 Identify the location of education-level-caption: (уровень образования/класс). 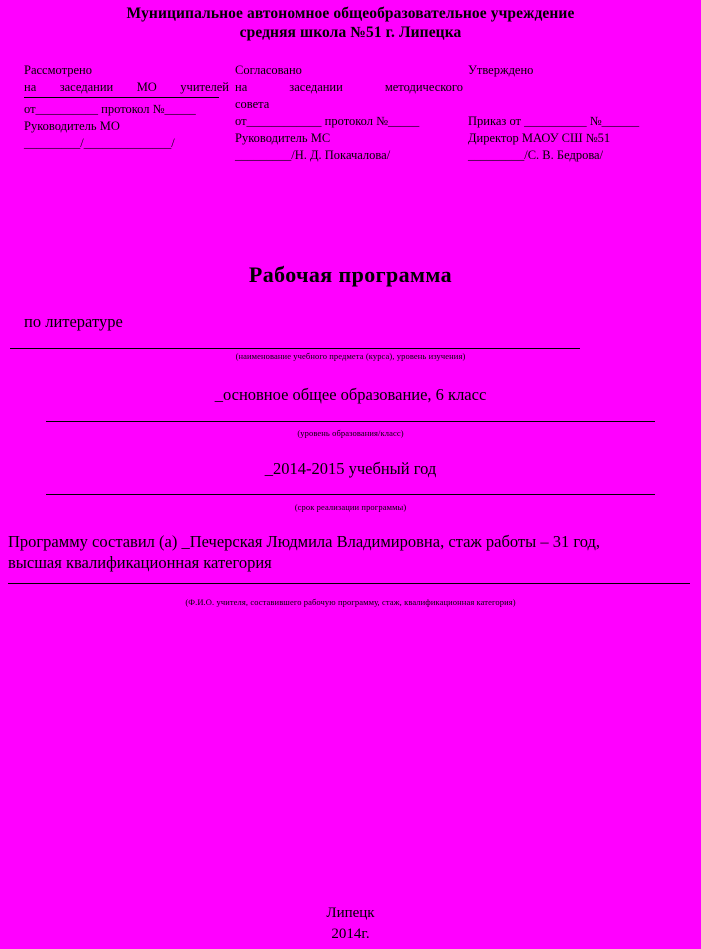
(350, 433).